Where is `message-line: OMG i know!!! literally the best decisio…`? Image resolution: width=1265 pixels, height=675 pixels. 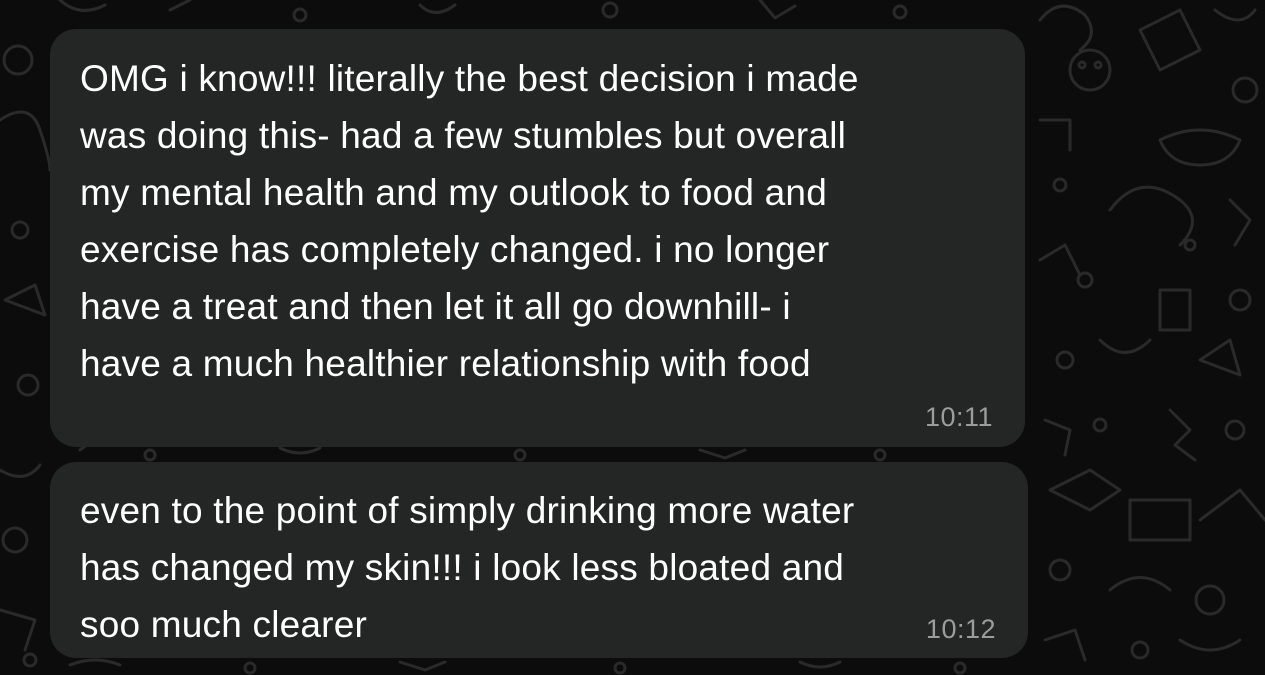
message-line: OMG i know!!! literally the best decisio… is located at coordinates (469, 78).